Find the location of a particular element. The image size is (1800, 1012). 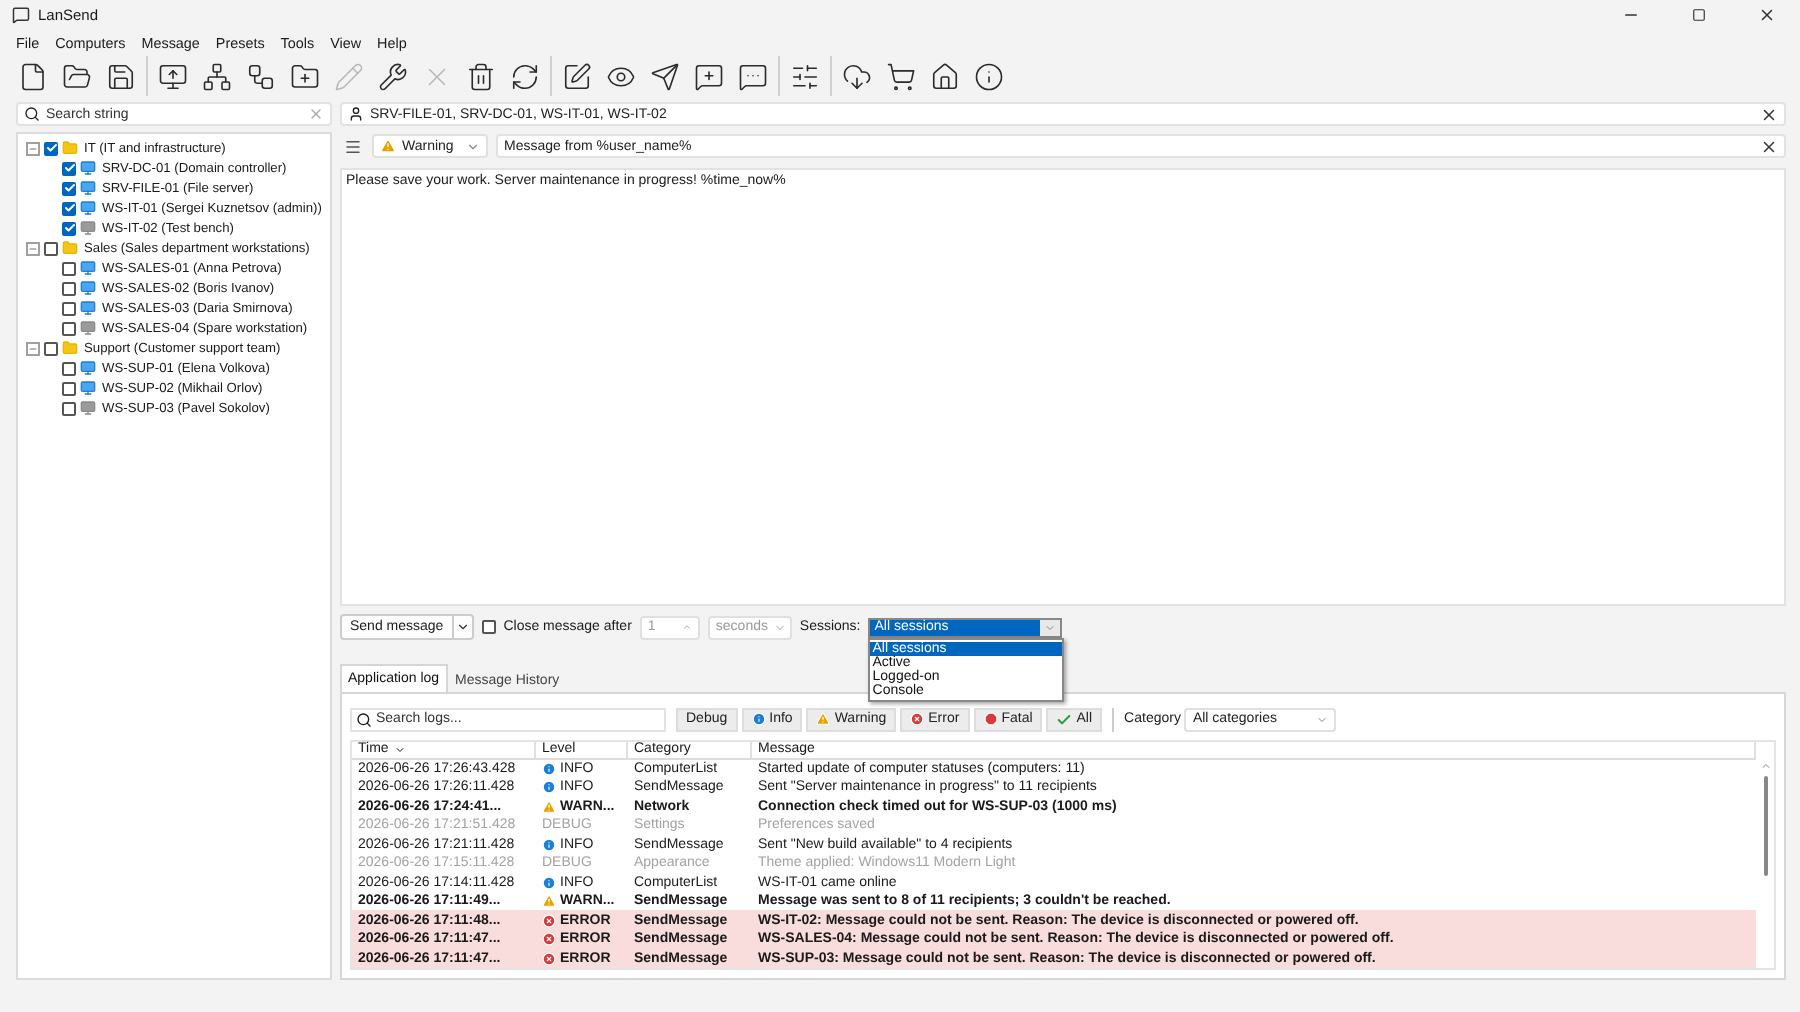

add-message-icon is located at coordinates (709, 76).